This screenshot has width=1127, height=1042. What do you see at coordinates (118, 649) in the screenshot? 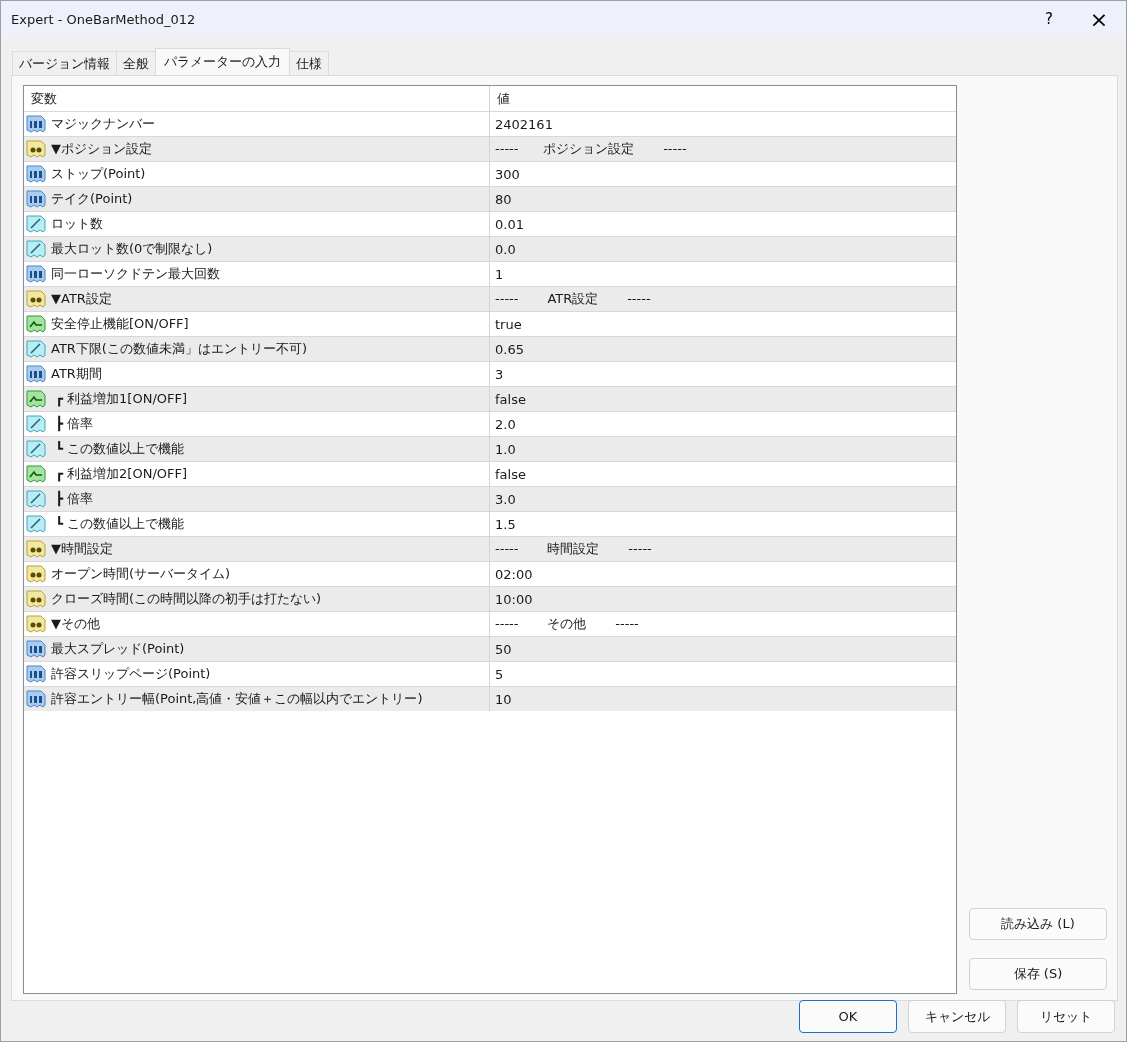
I see `parameter-name: 最大スプレッド(Point)` at bounding box center [118, 649].